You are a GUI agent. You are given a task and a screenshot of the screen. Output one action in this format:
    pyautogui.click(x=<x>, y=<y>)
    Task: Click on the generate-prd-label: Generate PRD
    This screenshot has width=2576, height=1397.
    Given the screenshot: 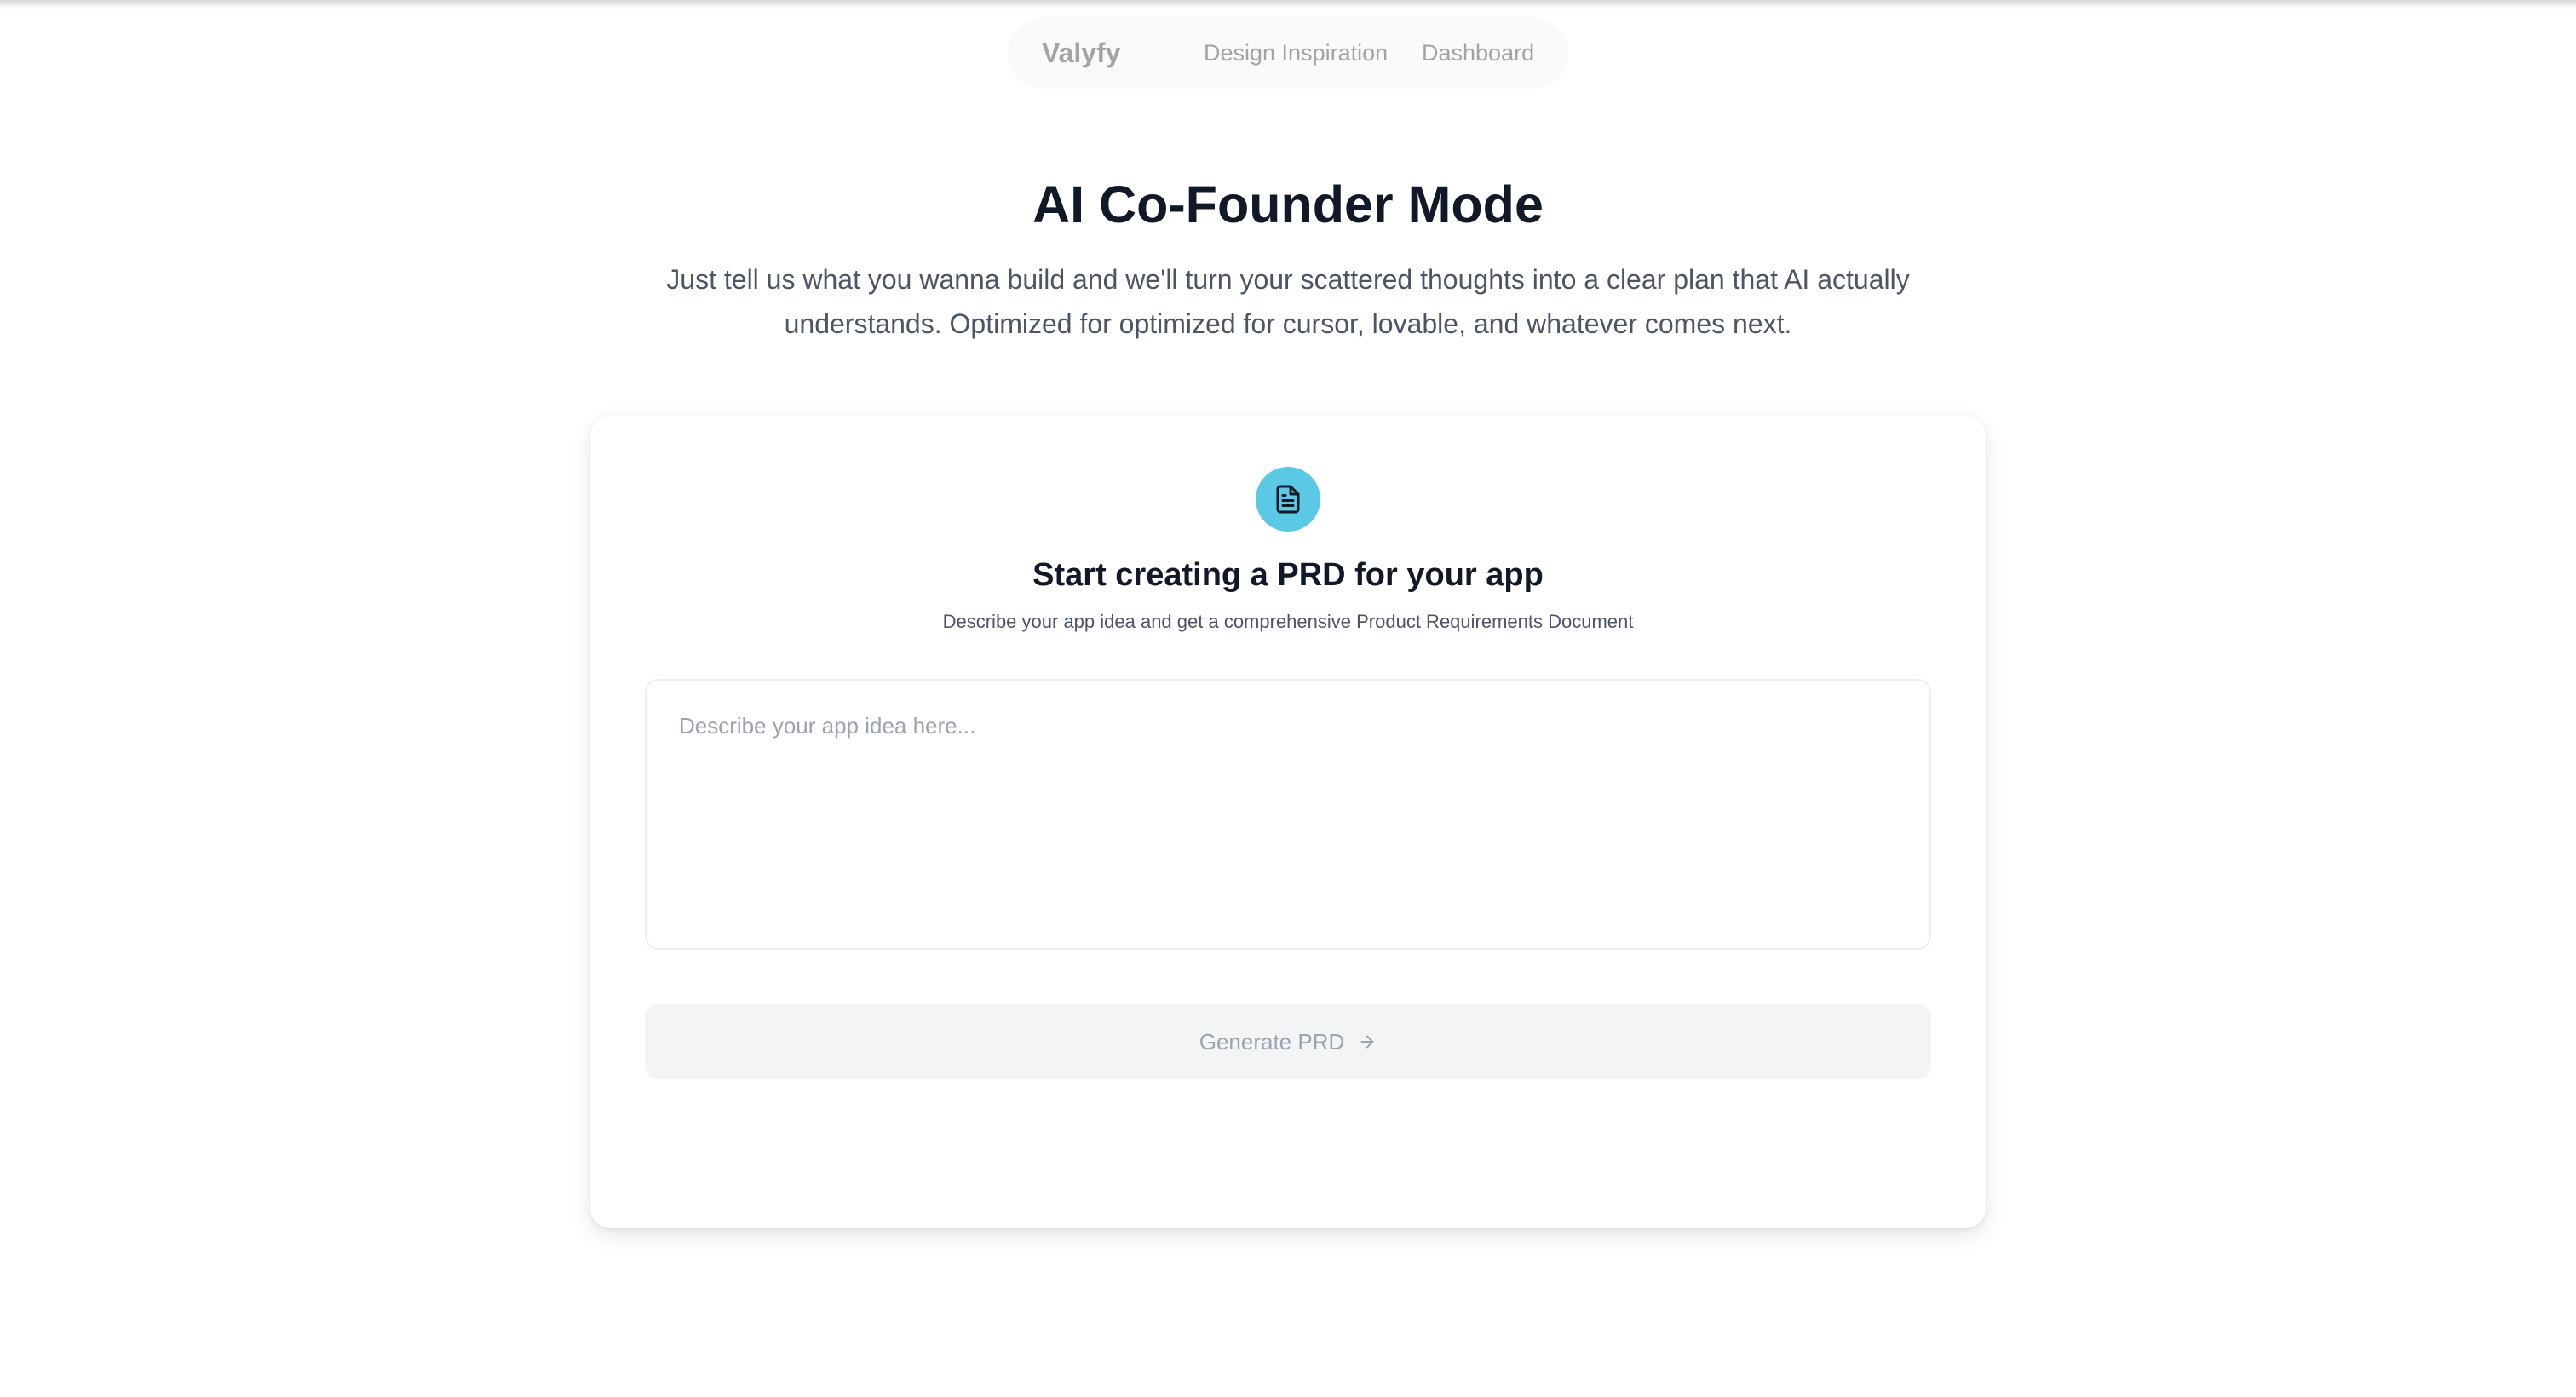 What is the action you would take?
    pyautogui.click(x=1272, y=1041)
    